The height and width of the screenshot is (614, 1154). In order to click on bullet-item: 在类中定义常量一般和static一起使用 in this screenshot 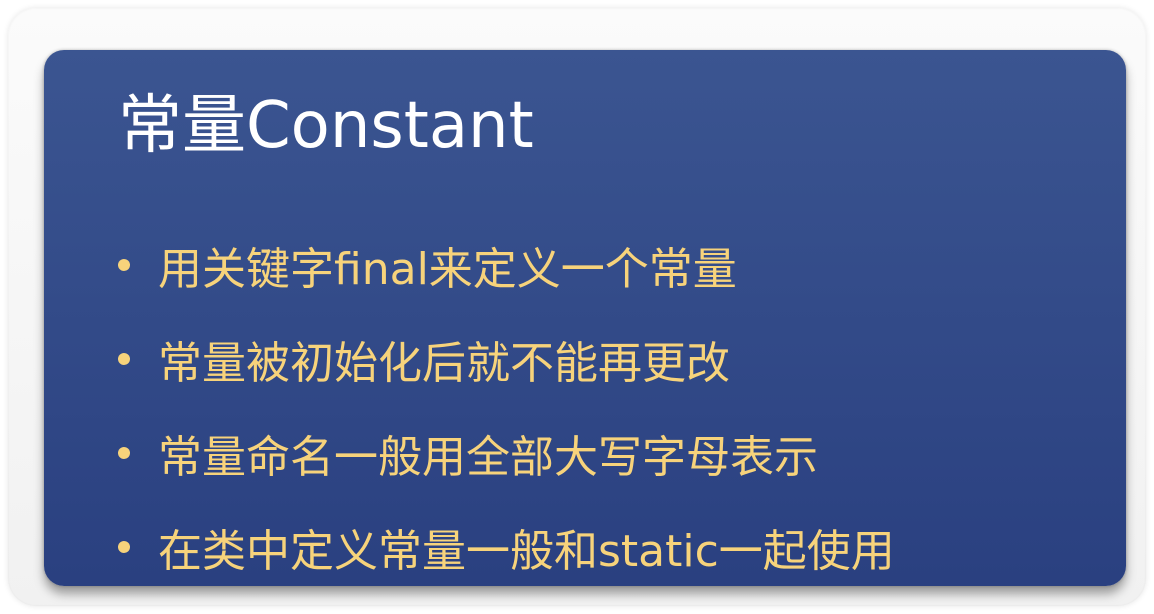, I will do `click(505, 543)`.